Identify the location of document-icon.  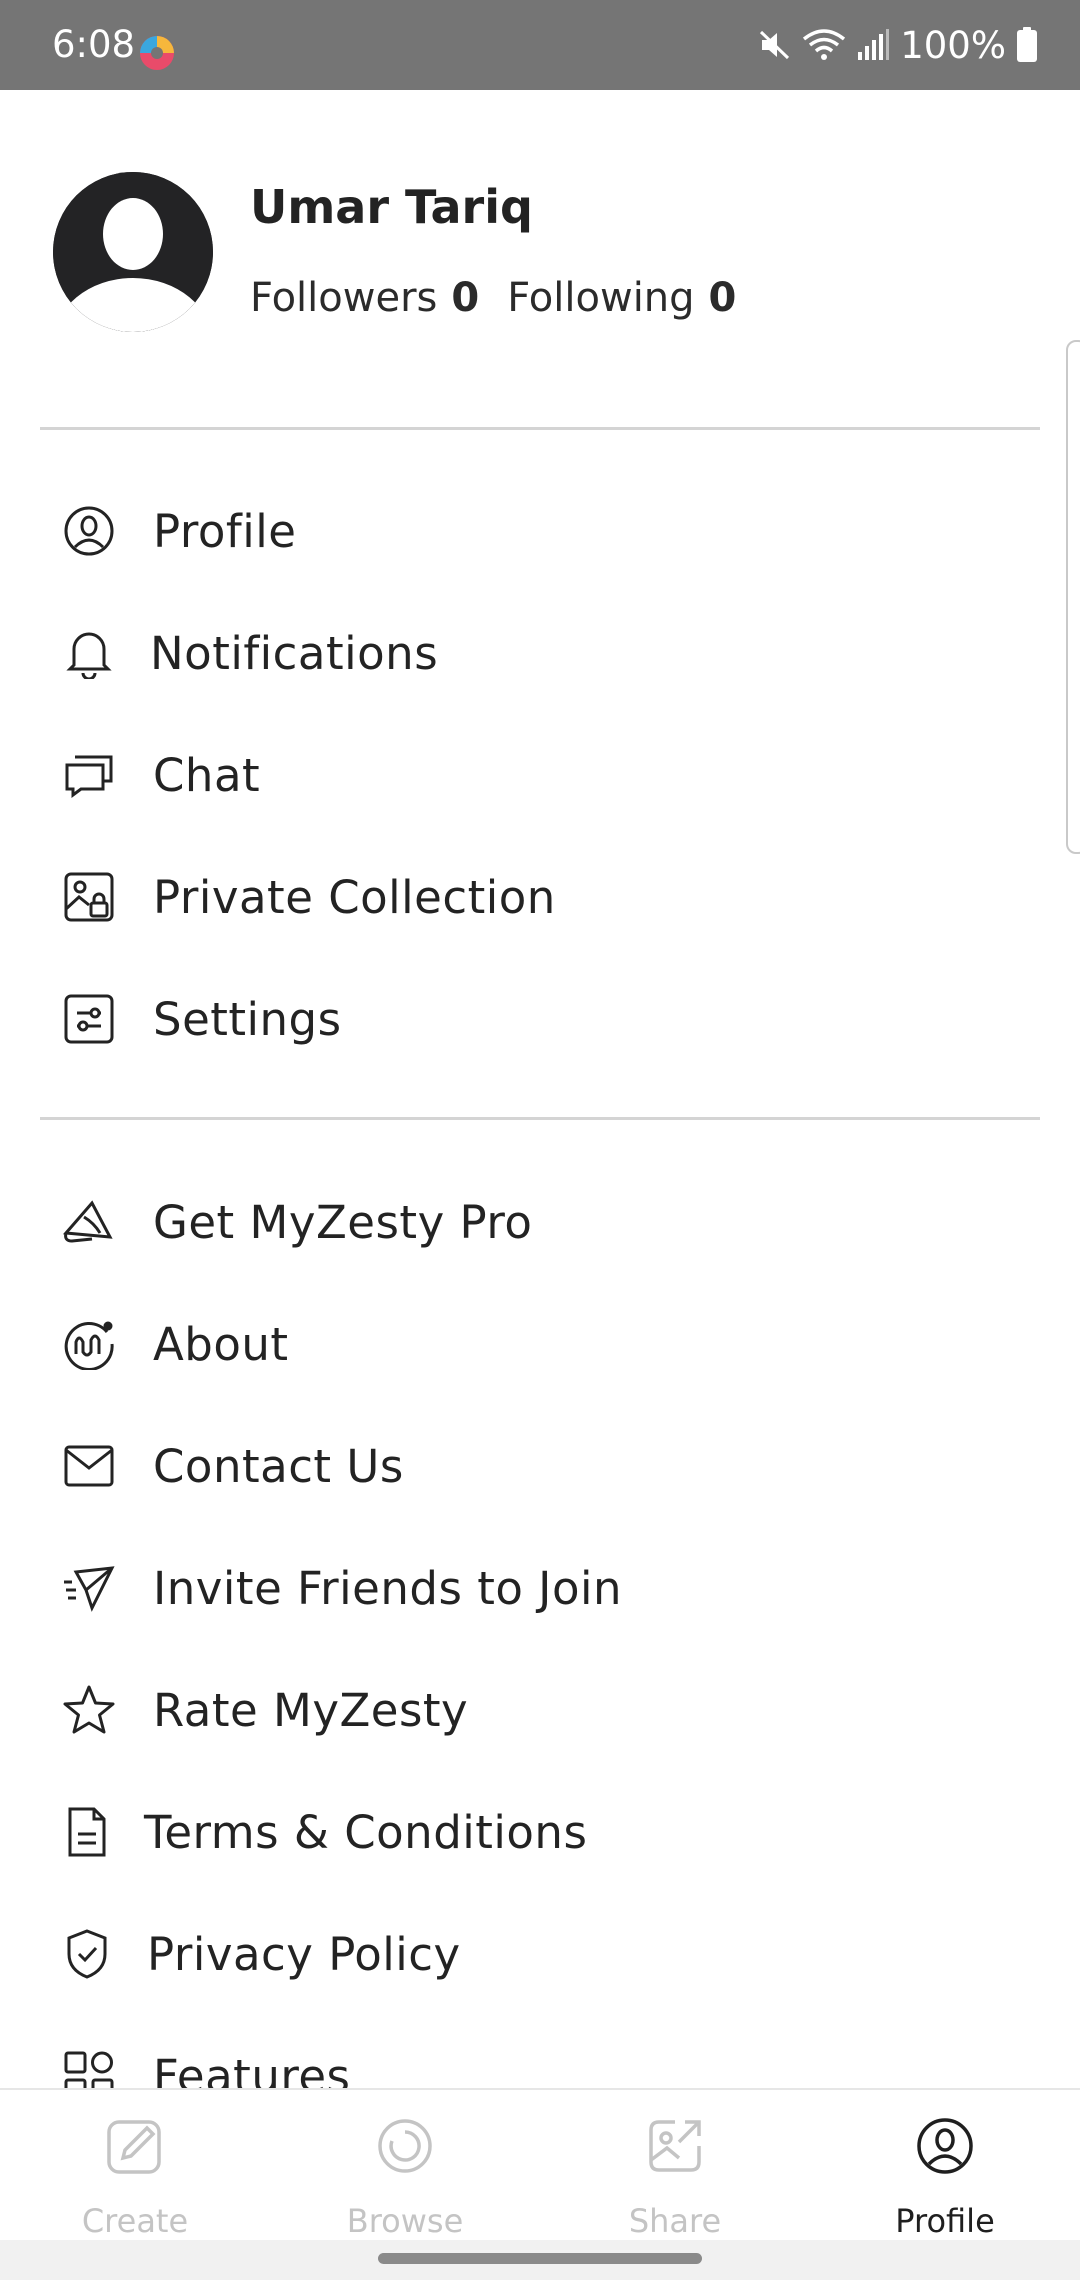
(87, 1832).